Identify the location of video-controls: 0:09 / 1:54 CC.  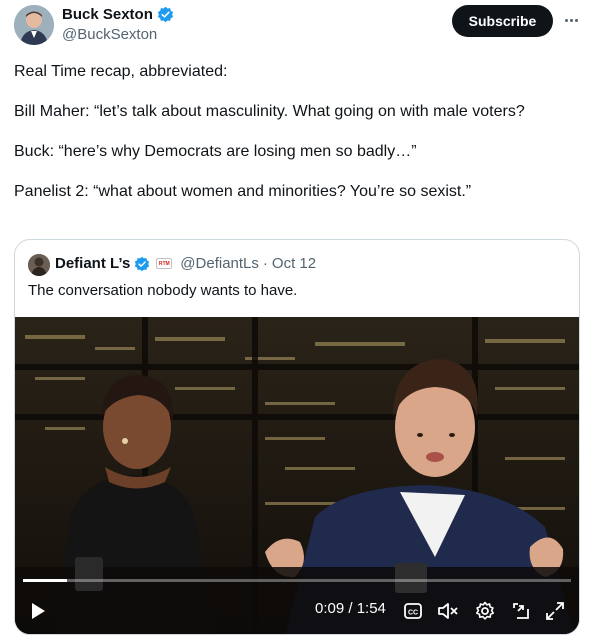
(297, 611).